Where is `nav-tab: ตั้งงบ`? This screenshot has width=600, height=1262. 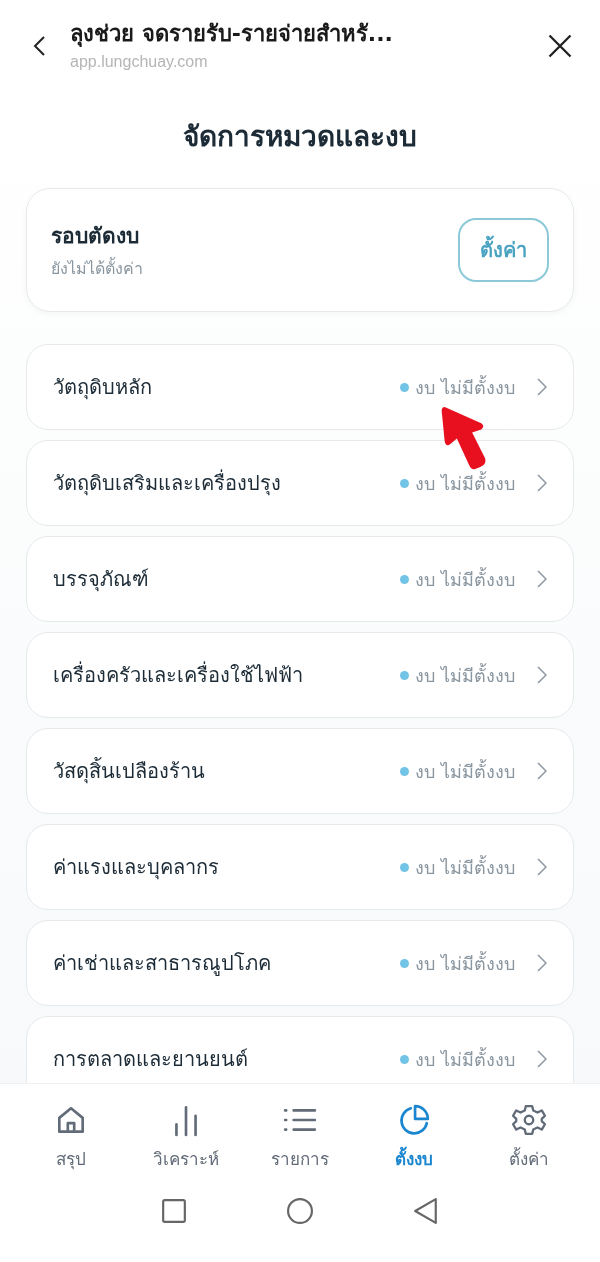
nav-tab: ตั้งงบ is located at coordinates (414, 1137).